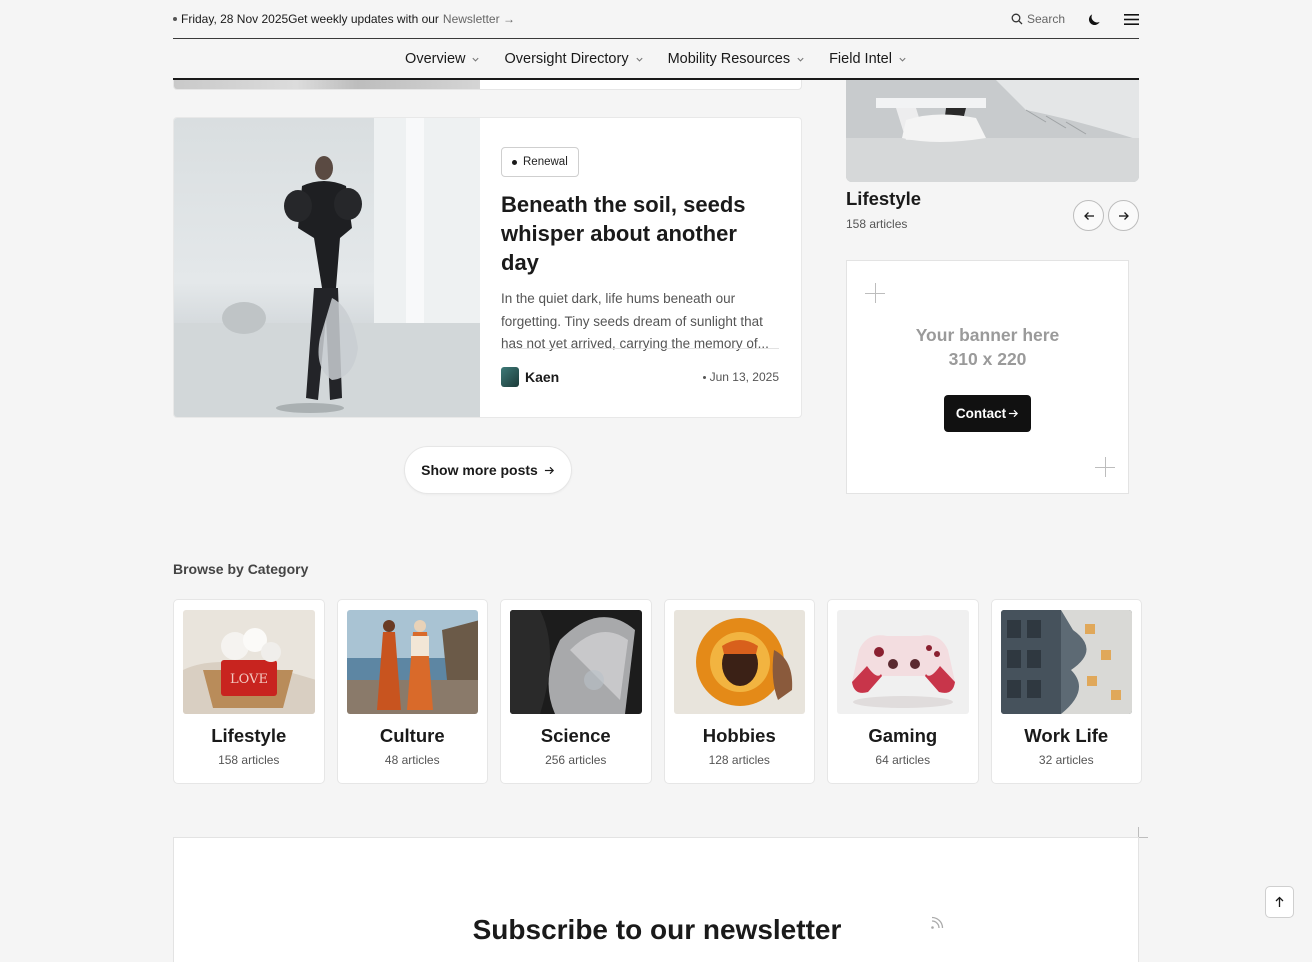  I want to click on newsletter-section: Subscribe to our newsletter, so click(656, 899).